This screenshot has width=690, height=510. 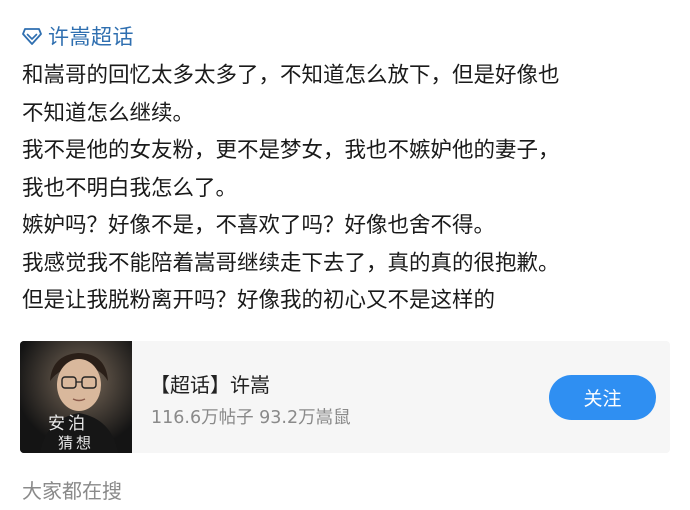 I want to click on post-text-line: 不知道怎么继续。, so click(x=108, y=113).